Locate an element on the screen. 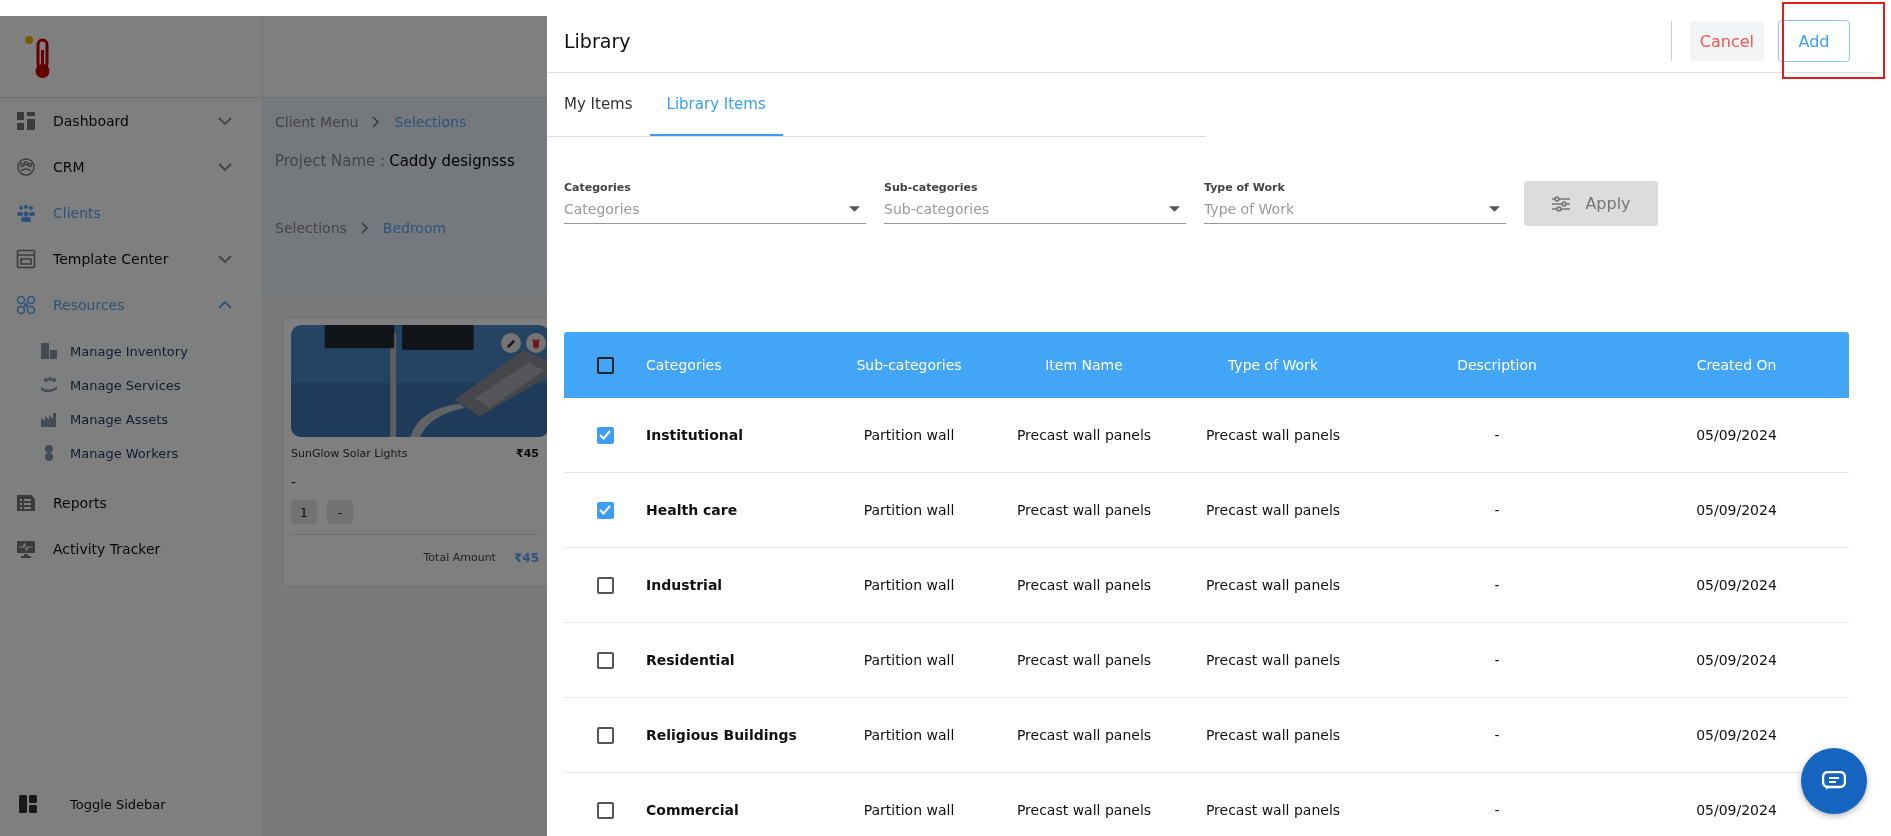  layout-icon is located at coordinates (28, 804).